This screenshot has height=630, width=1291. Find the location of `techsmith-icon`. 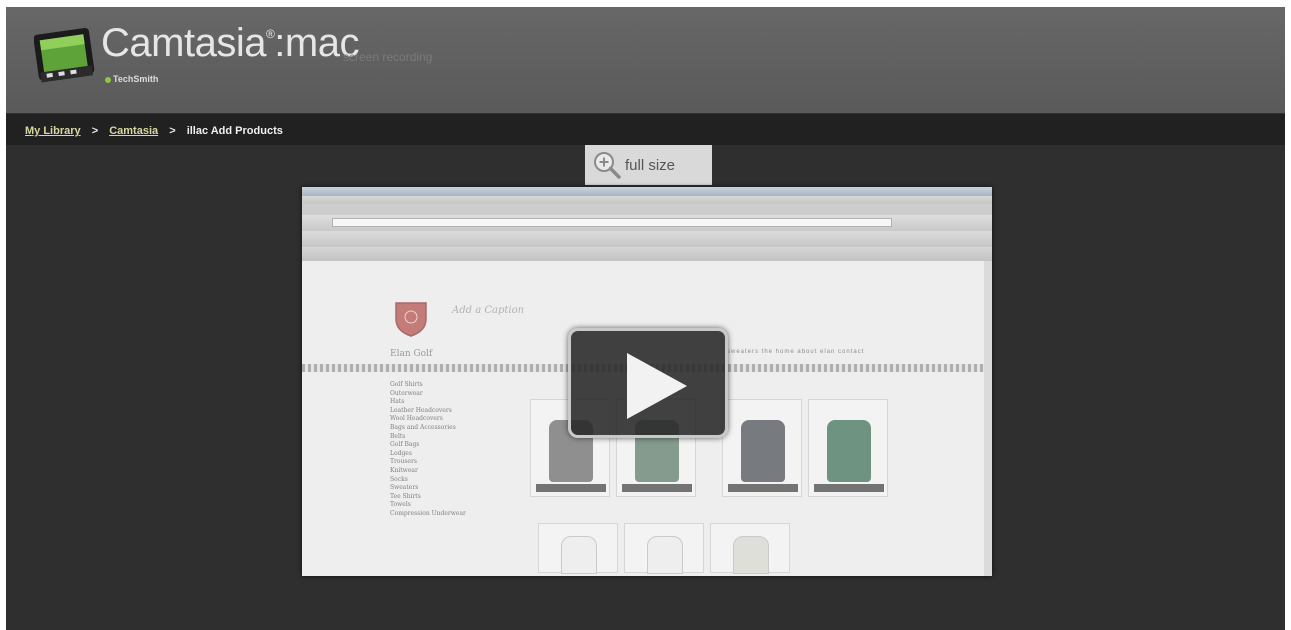

techsmith-icon is located at coordinates (108, 79).